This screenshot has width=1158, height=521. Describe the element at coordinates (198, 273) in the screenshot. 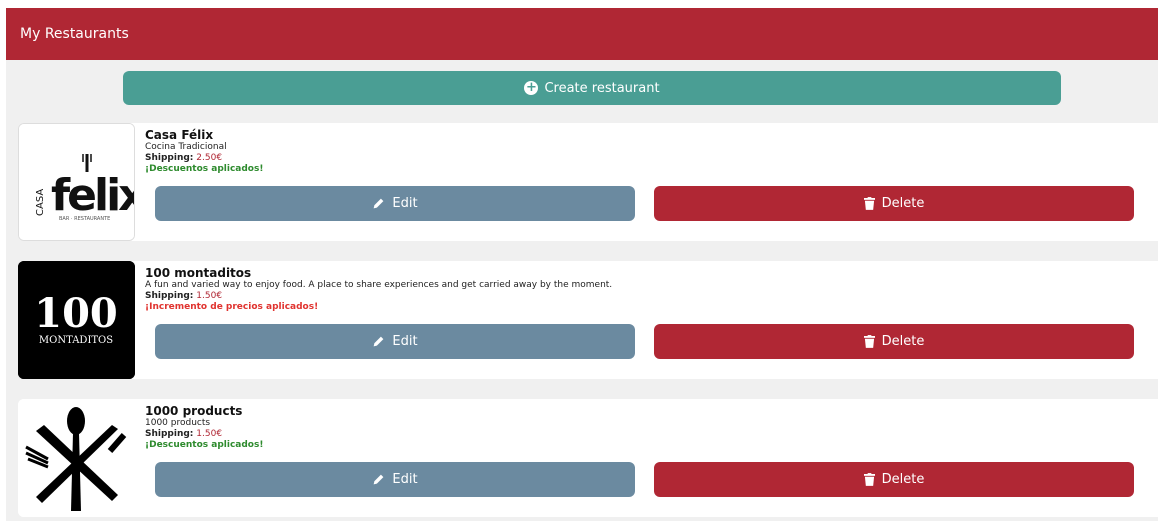

I see `restaurant-name: 100 montaditos` at that location.